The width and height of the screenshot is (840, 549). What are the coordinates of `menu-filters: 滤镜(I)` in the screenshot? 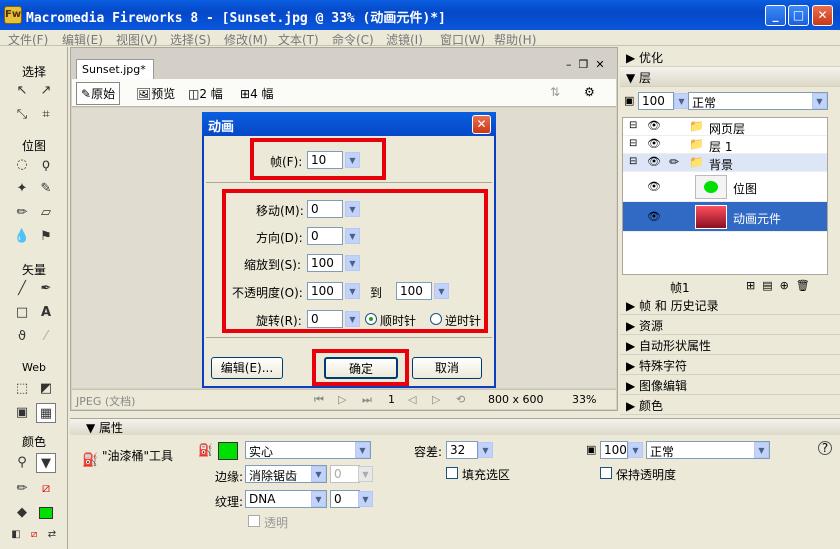 It's located at (404, 39).